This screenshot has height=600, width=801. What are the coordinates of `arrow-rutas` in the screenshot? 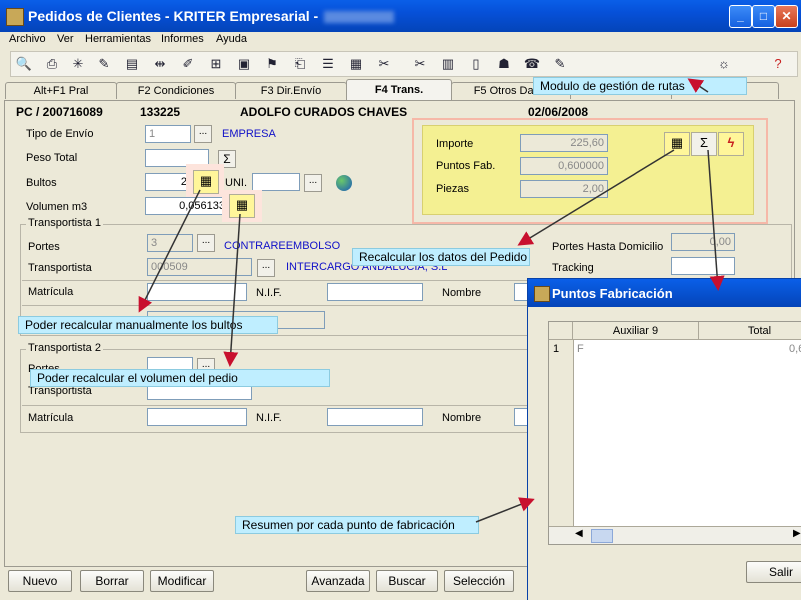 It's located at (698, 85).